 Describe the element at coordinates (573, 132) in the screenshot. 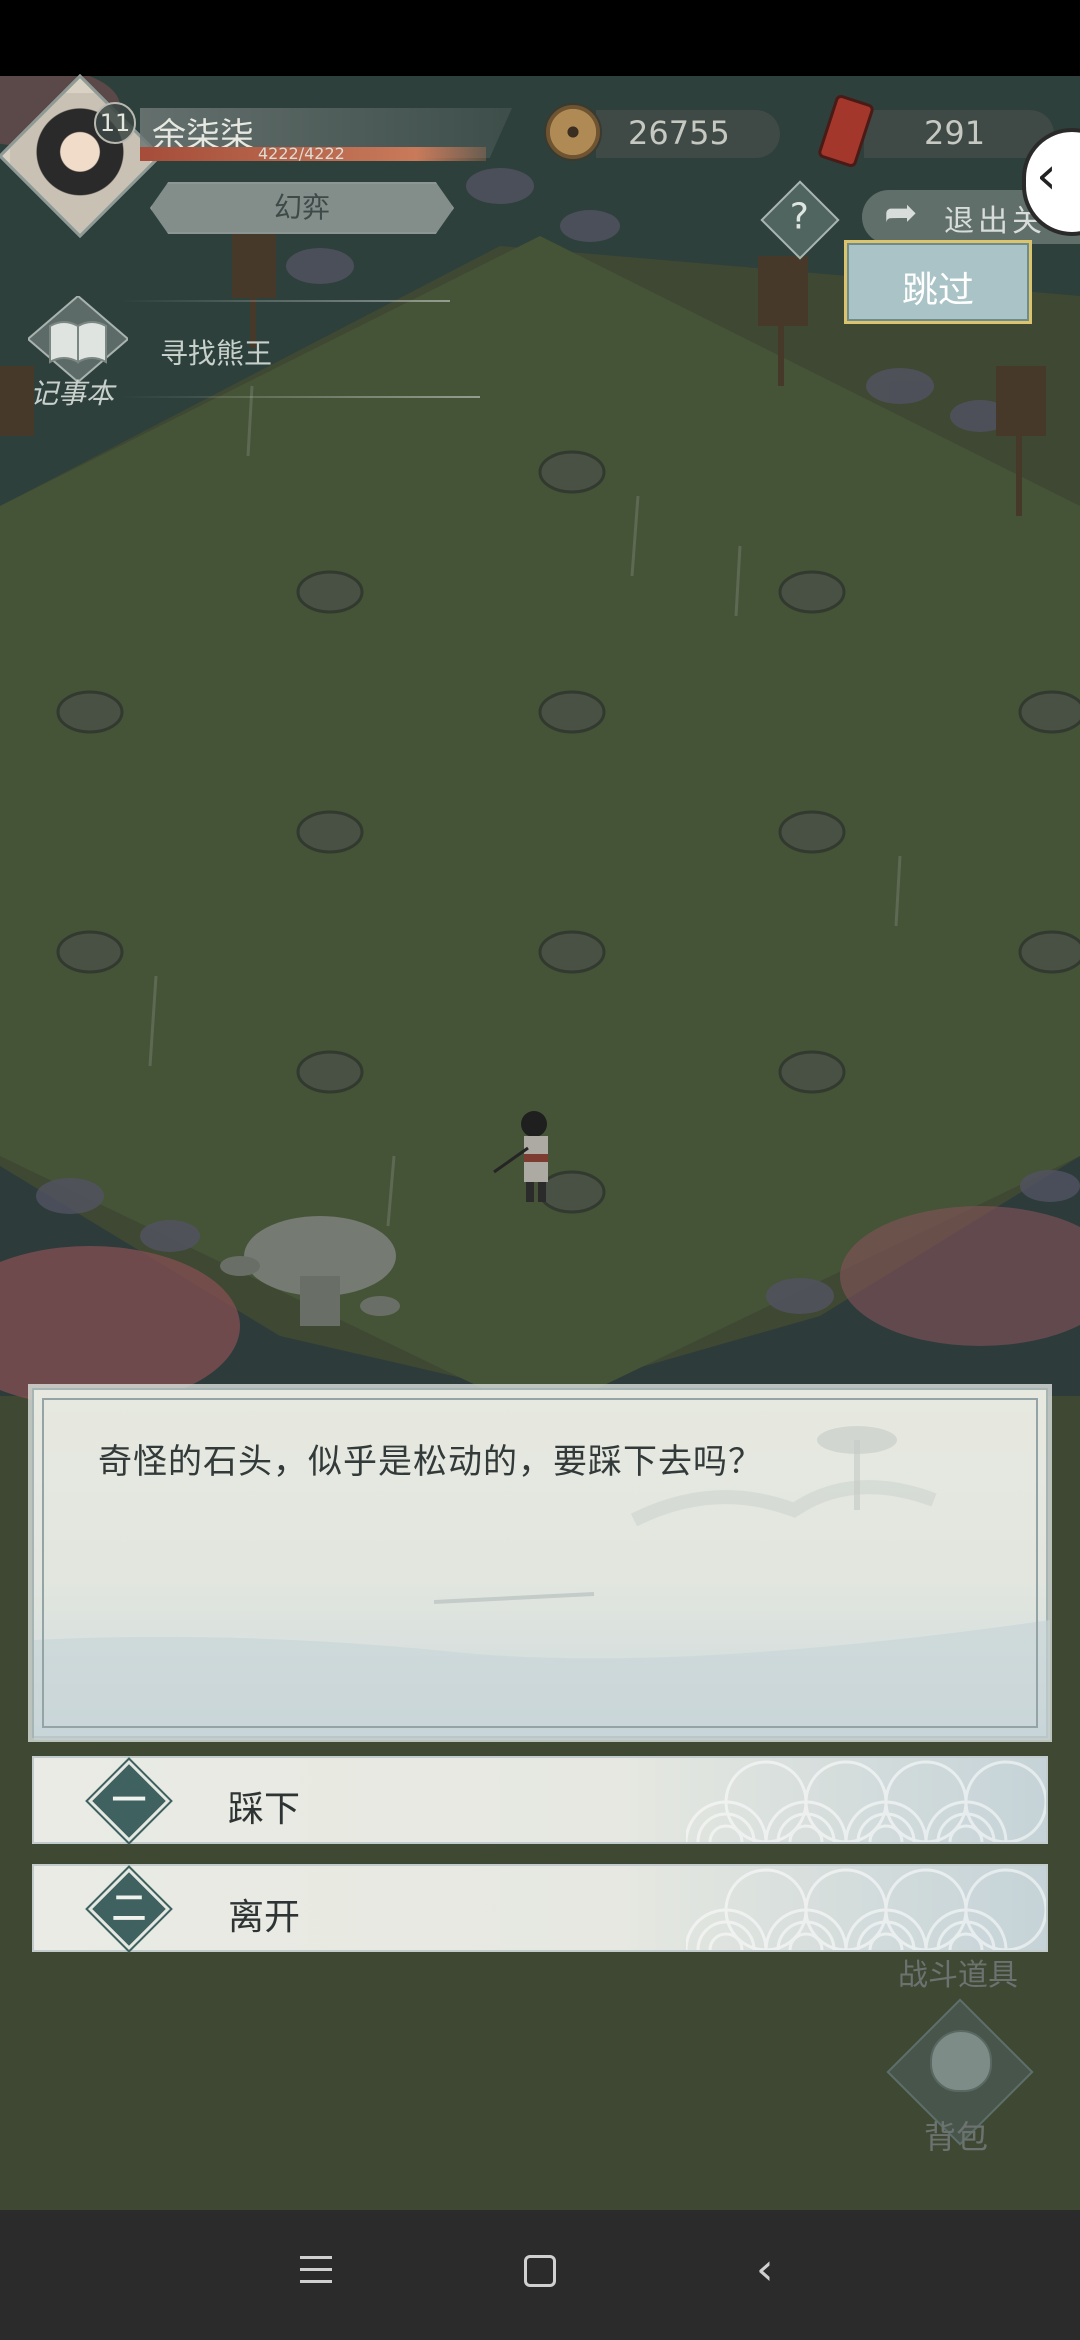

I see `coin-icon` at that location.